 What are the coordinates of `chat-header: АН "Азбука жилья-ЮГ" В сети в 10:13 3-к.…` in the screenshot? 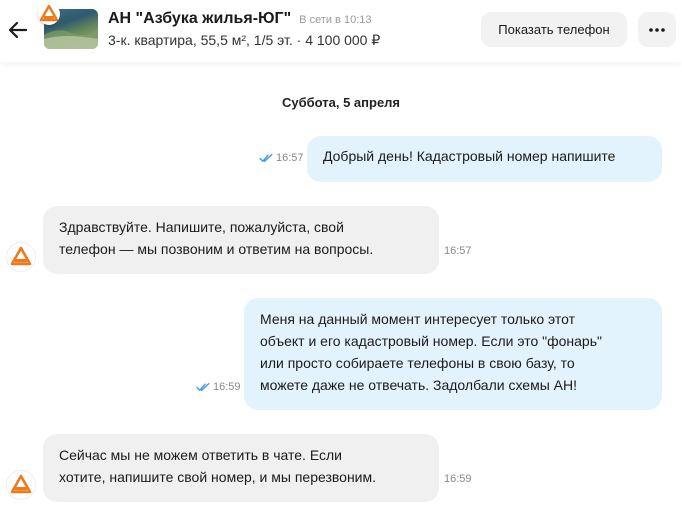 It's located at (341, 31).